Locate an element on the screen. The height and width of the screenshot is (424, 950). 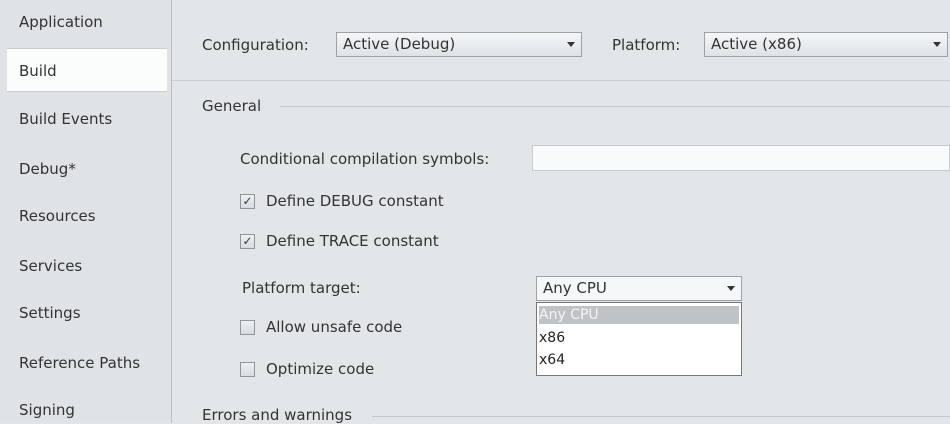
platform-option-x64: x64 is located at coordinates (552, 360).